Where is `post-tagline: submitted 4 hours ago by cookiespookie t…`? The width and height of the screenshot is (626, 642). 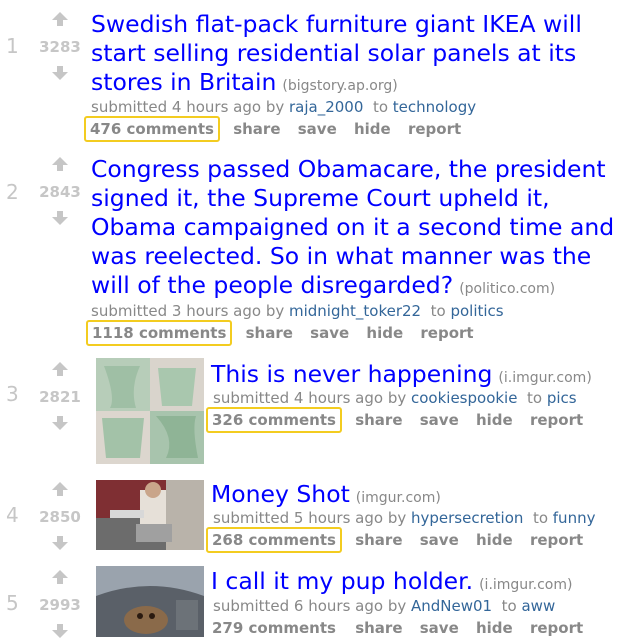
post-tagline: submitted 4 hours ago by cookiespookie t… is located at coordinates (395, 398).